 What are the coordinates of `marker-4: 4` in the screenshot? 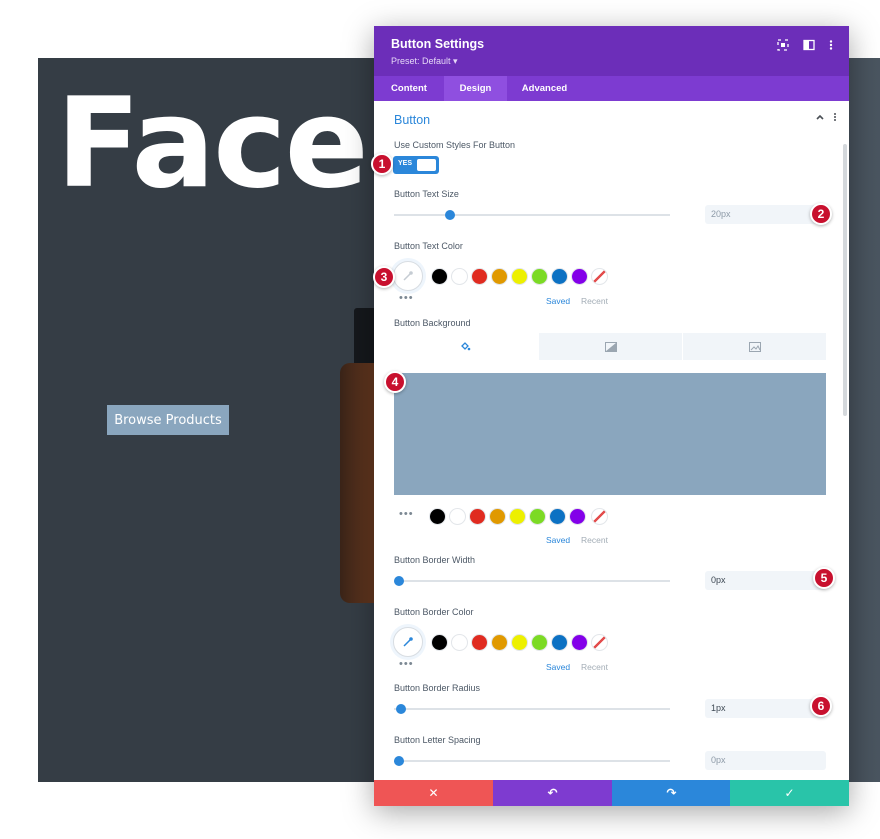 It's located at (395, 382).